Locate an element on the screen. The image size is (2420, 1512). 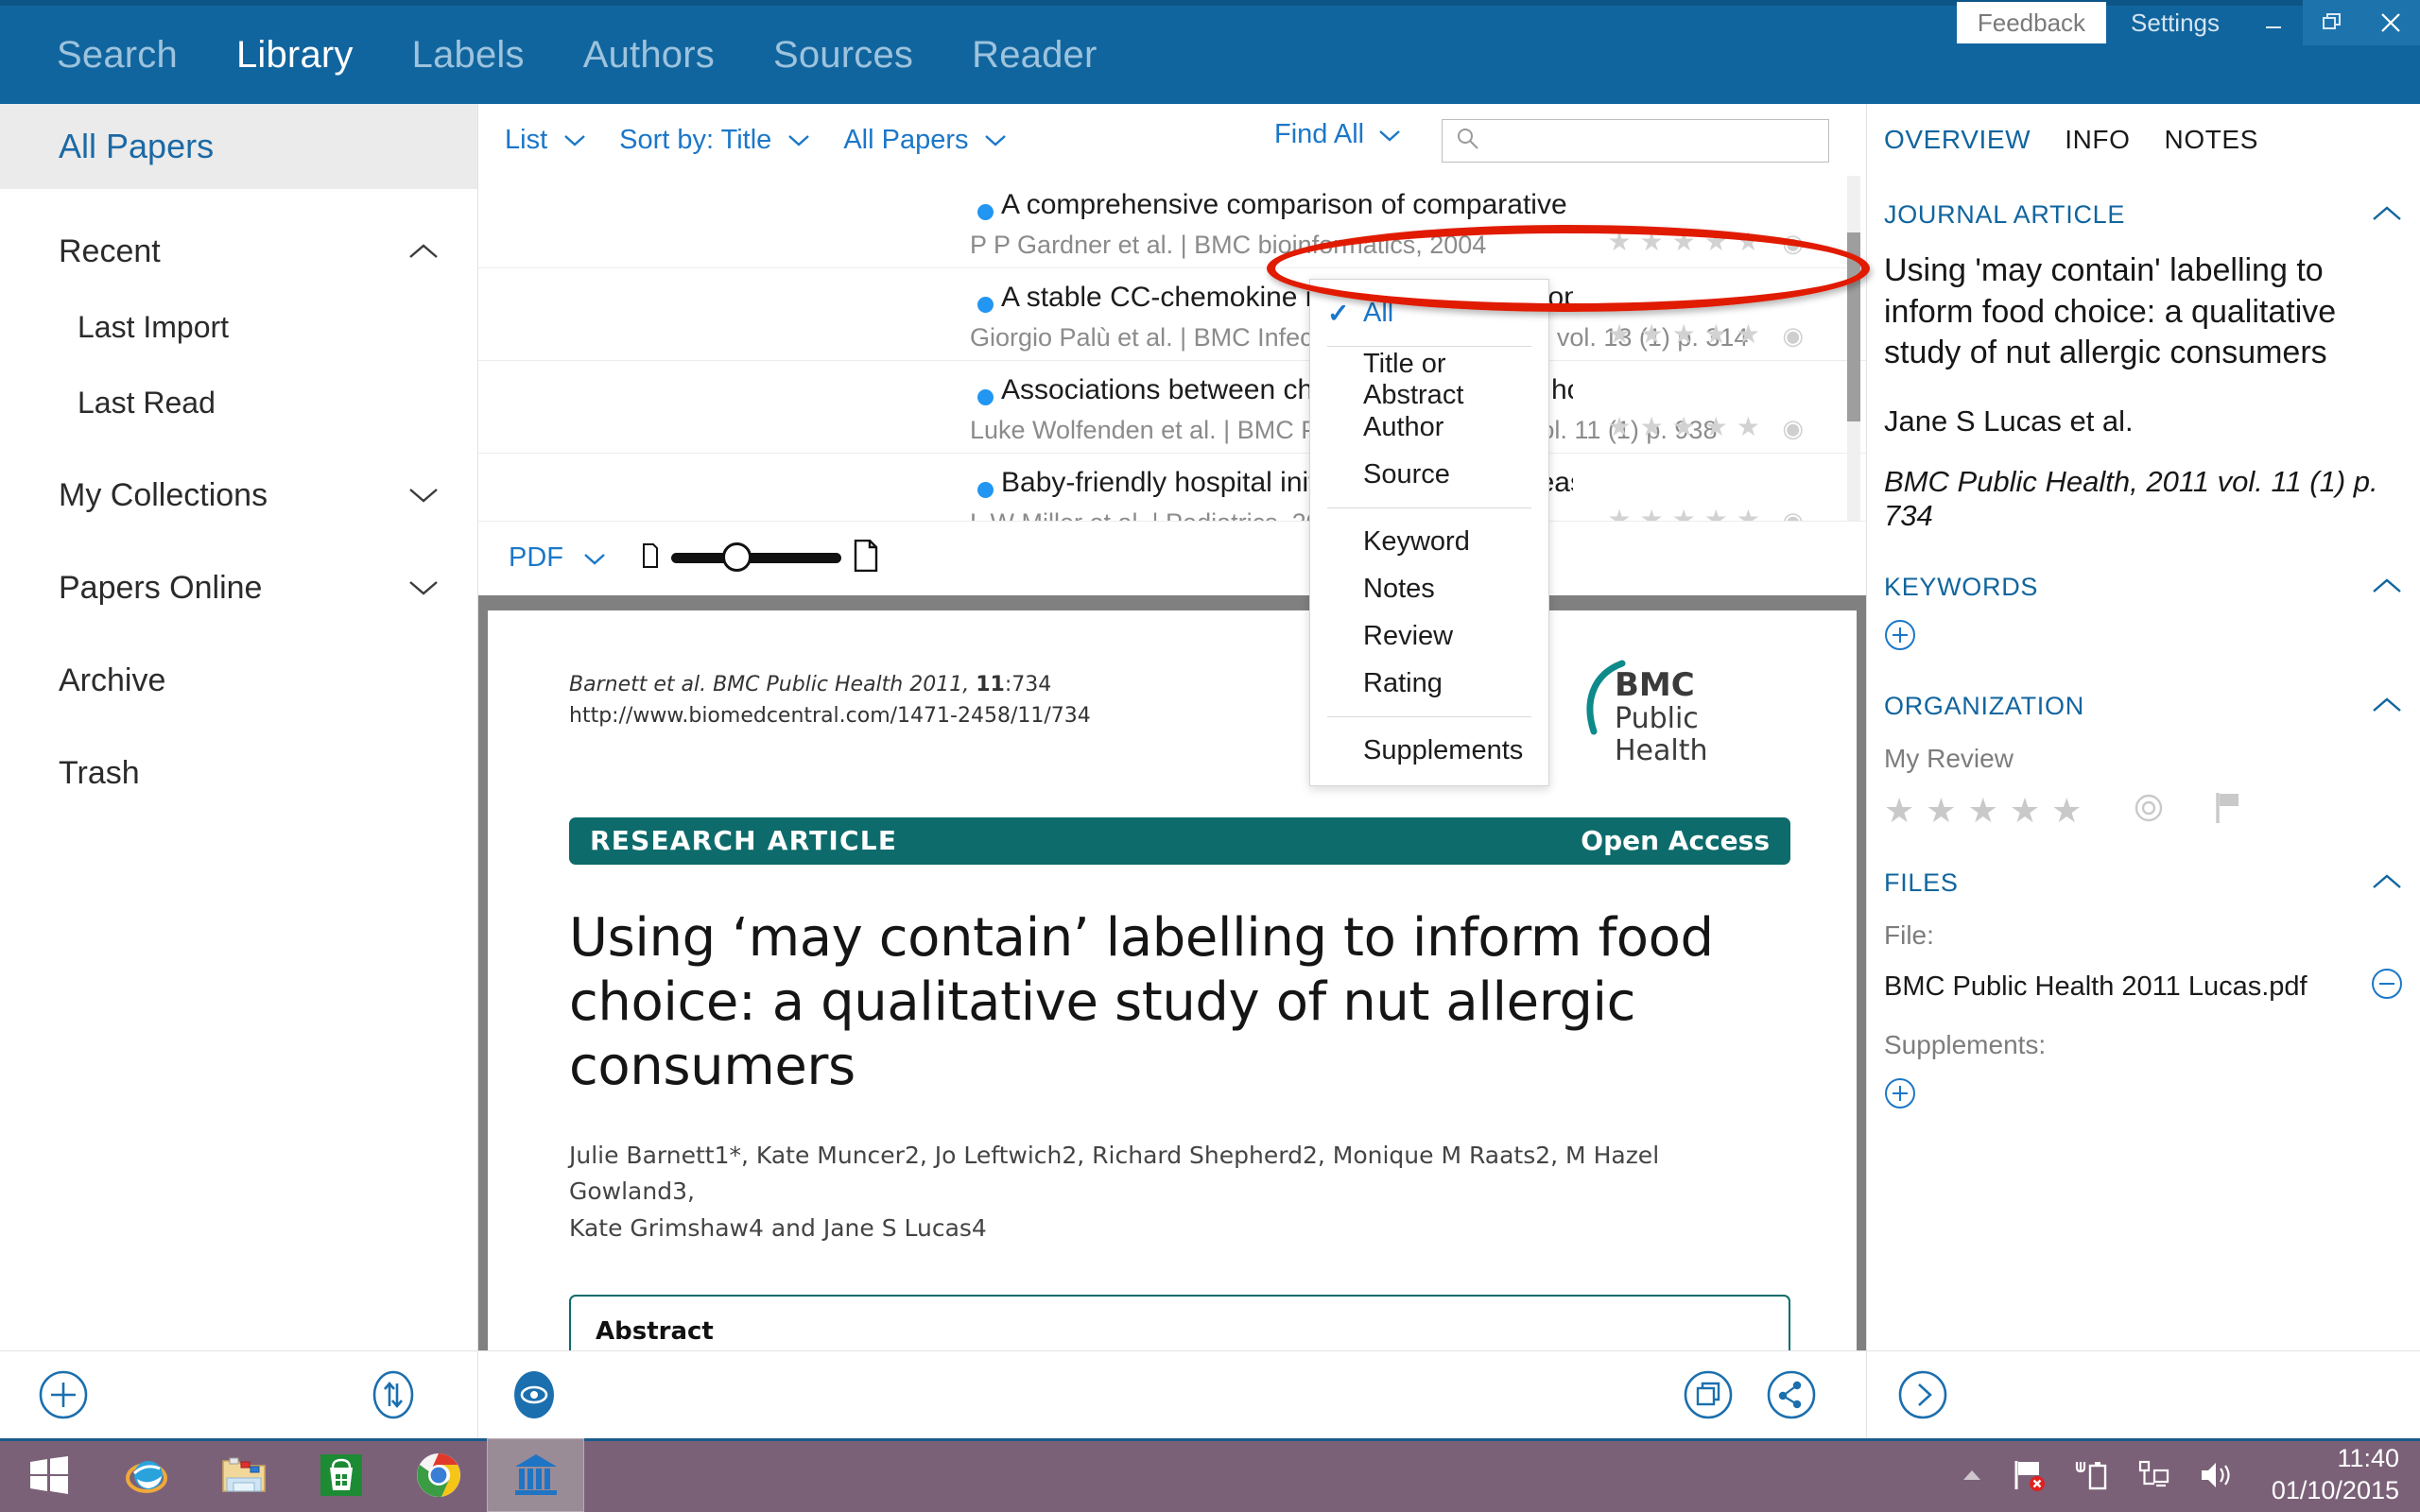
find-all-dropdown: Find All is located at coordinates (1338, 134).